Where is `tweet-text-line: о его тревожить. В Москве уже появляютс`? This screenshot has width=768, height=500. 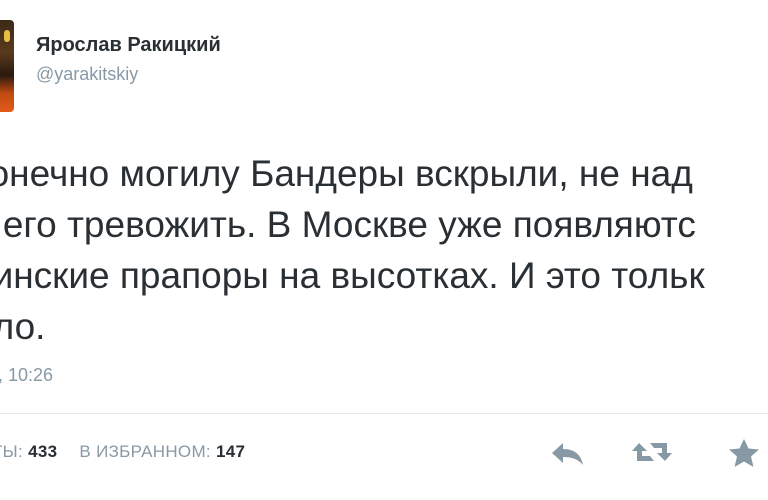 tweet-text-line: о его тревожить. В Москве уже появляютс is located at coordinates (348, 224).